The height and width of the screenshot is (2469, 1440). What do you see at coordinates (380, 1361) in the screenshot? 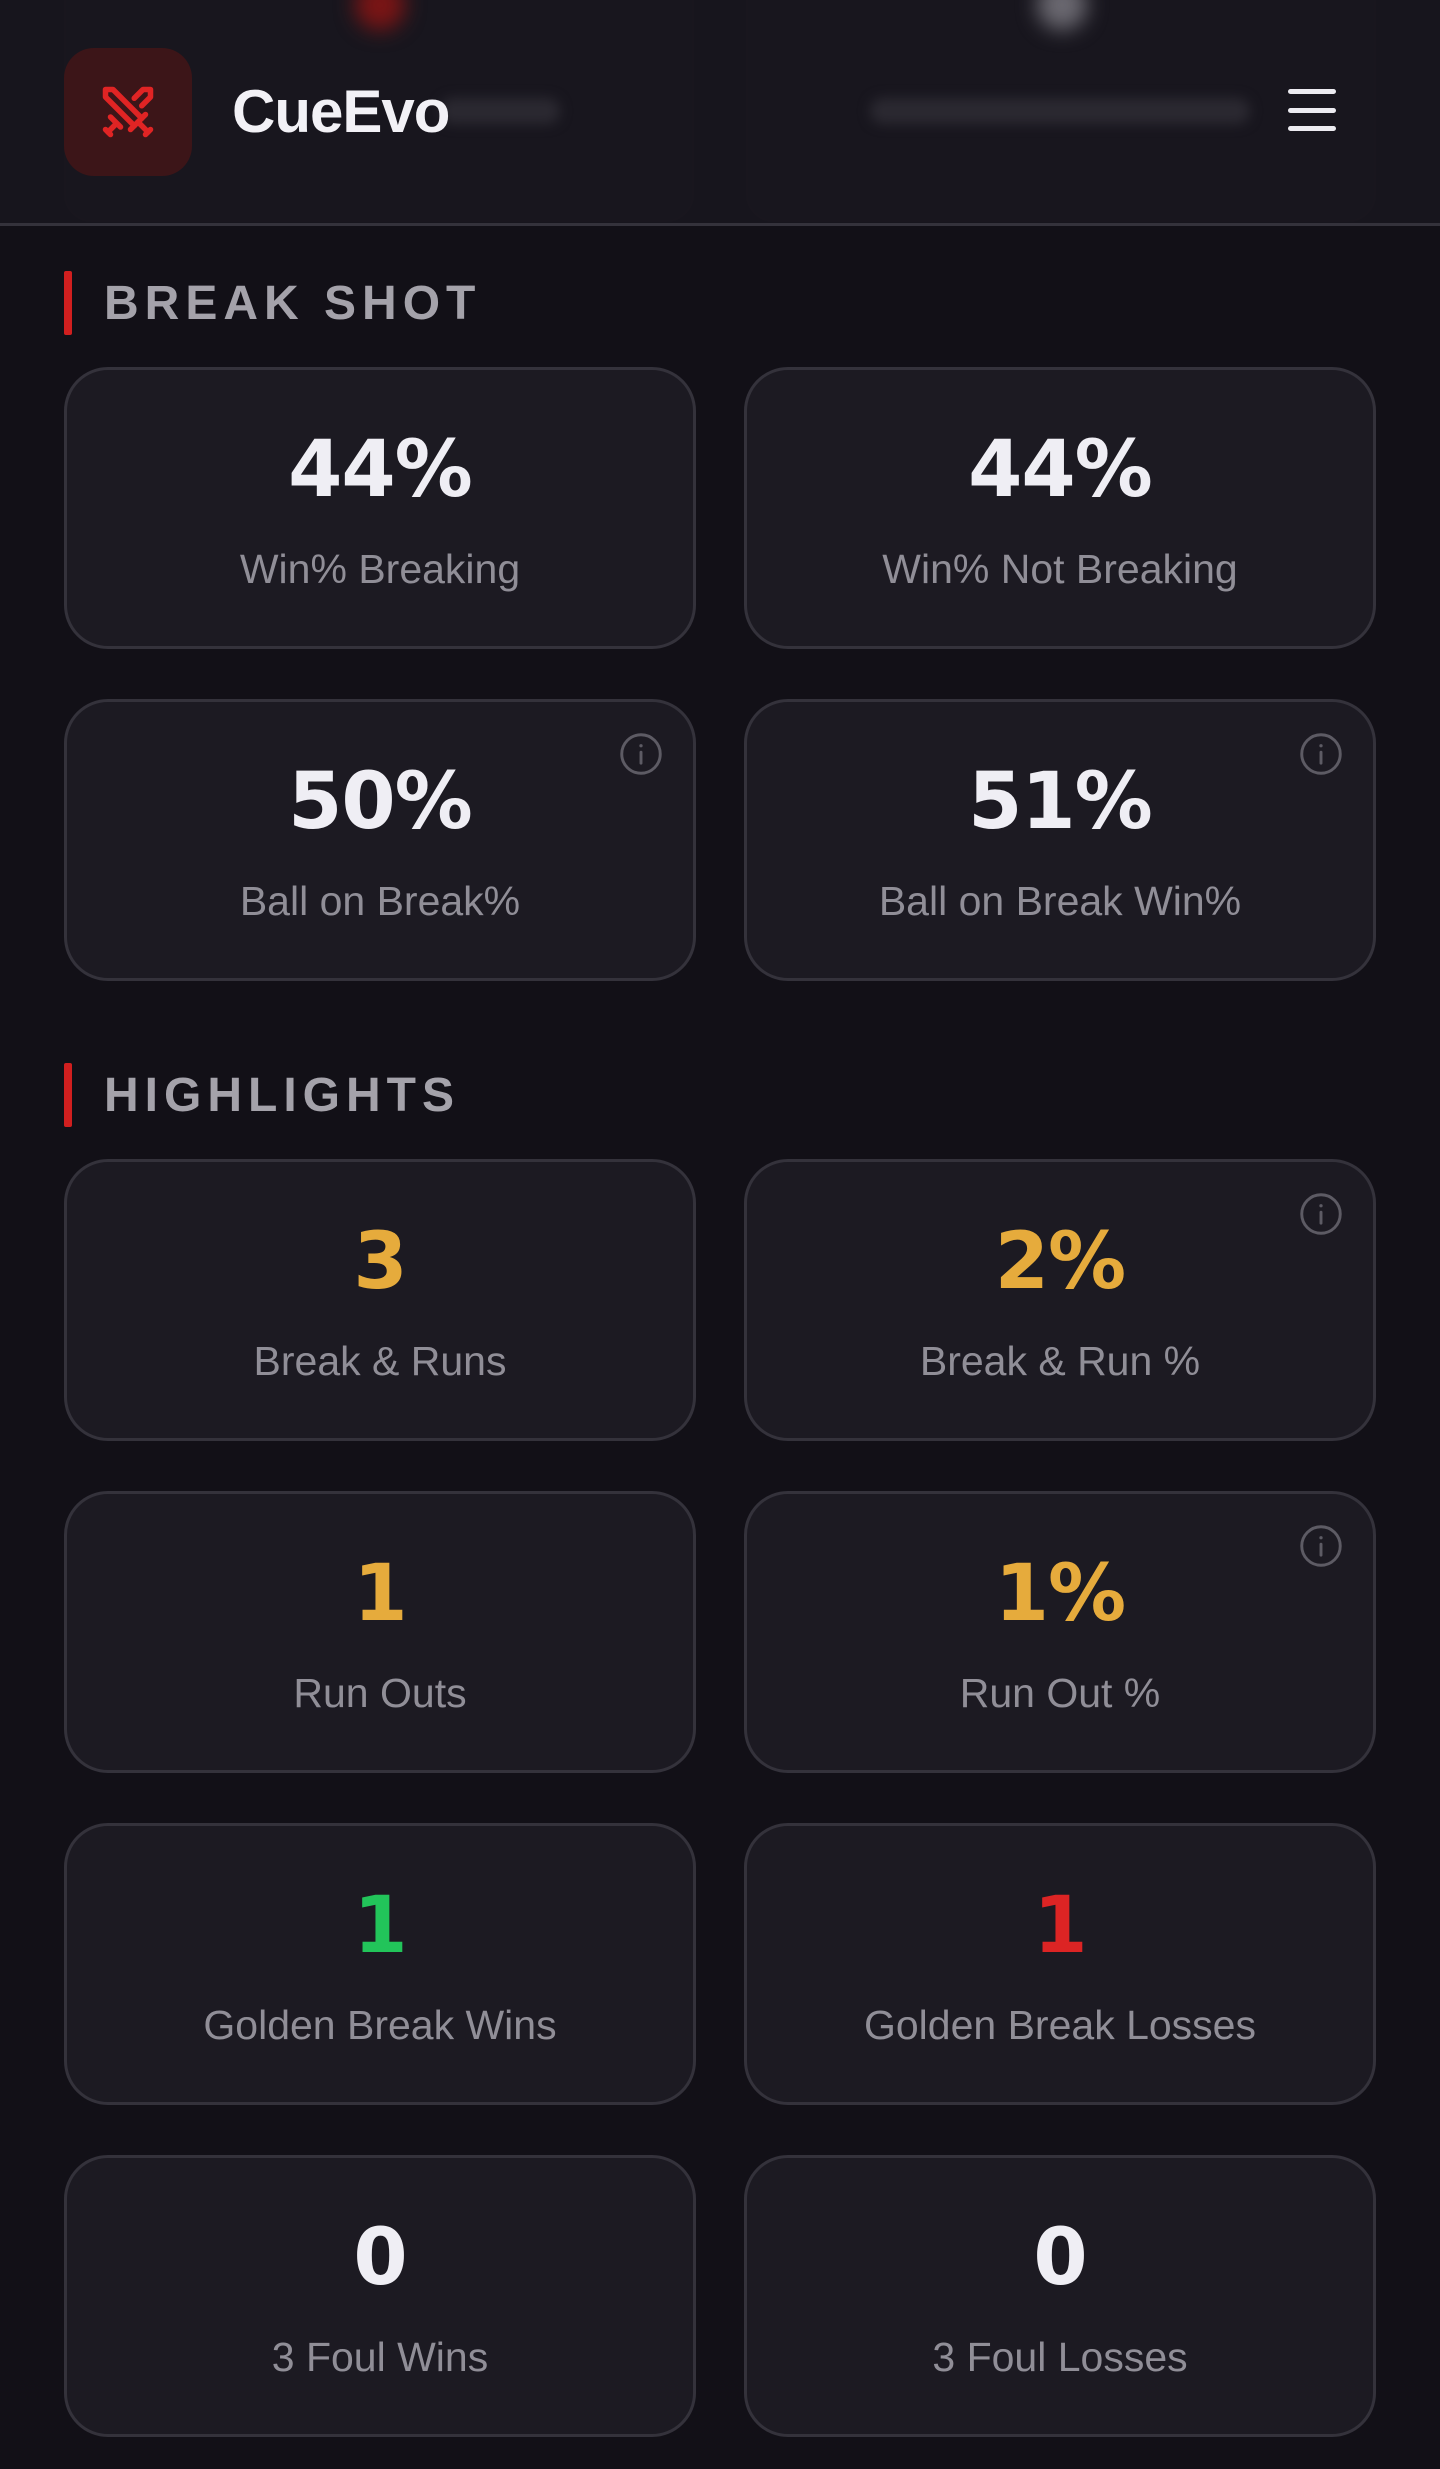
I see `stat-label: Break & Runs` at bounding box center [380, 1361].